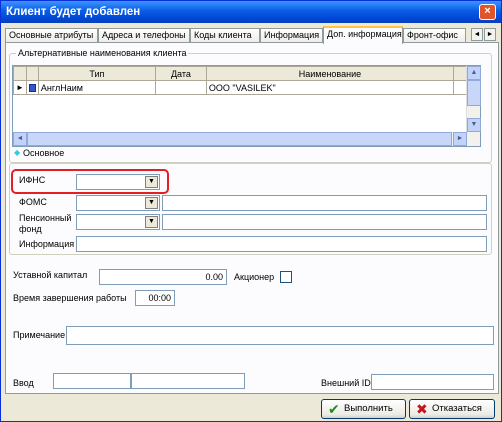 The image size is (502, 422). I want to click on cell-name: ООО "VASILEK", so click(329, 87).